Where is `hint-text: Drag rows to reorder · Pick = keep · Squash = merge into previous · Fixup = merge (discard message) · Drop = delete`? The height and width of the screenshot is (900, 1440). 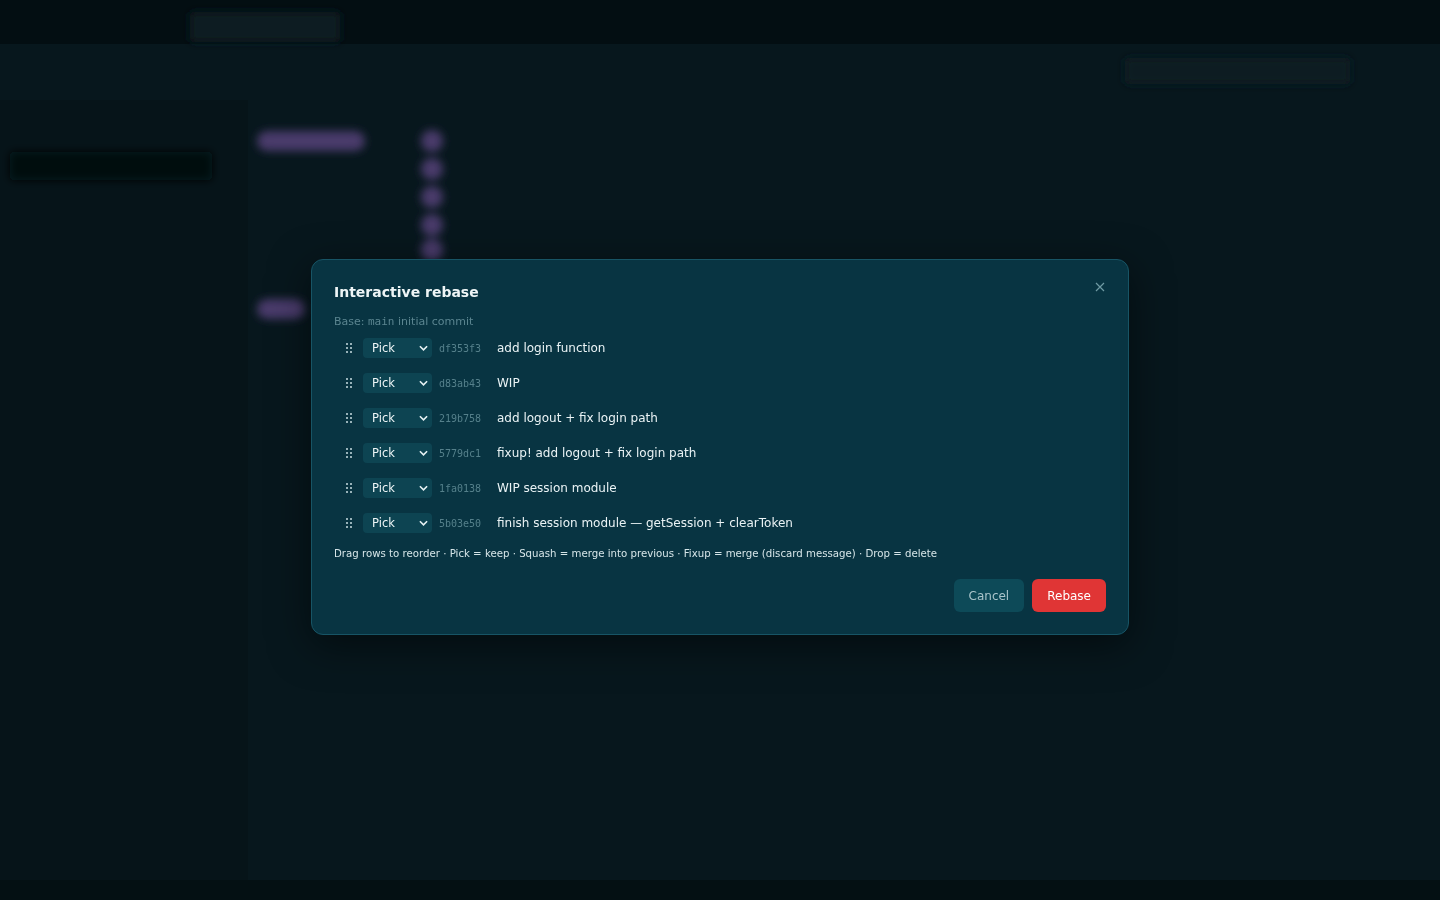
hint-text: Drag rows to reorder · Pick = keep · Squash = merge into previous · Fixup = merge (discard message) · Drop = delete is located at coordinates (636, 553).